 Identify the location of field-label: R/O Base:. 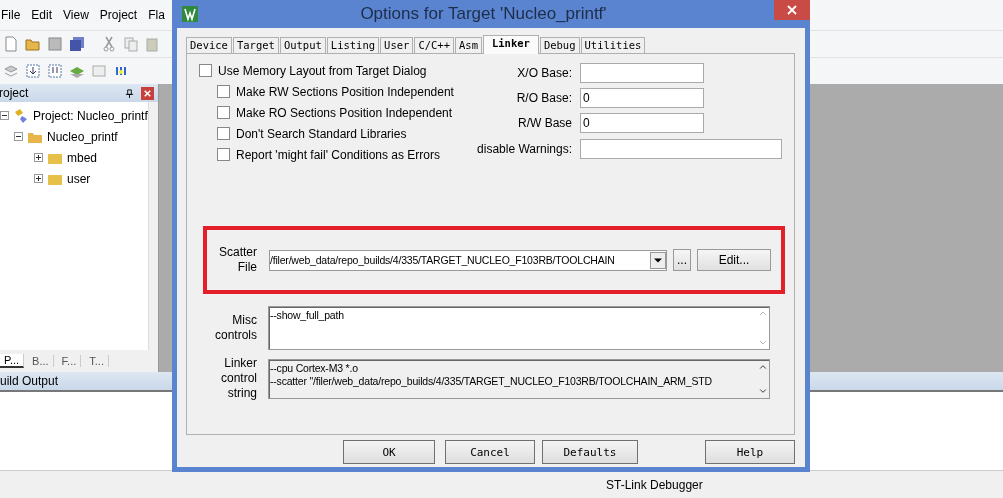
(544, 97).